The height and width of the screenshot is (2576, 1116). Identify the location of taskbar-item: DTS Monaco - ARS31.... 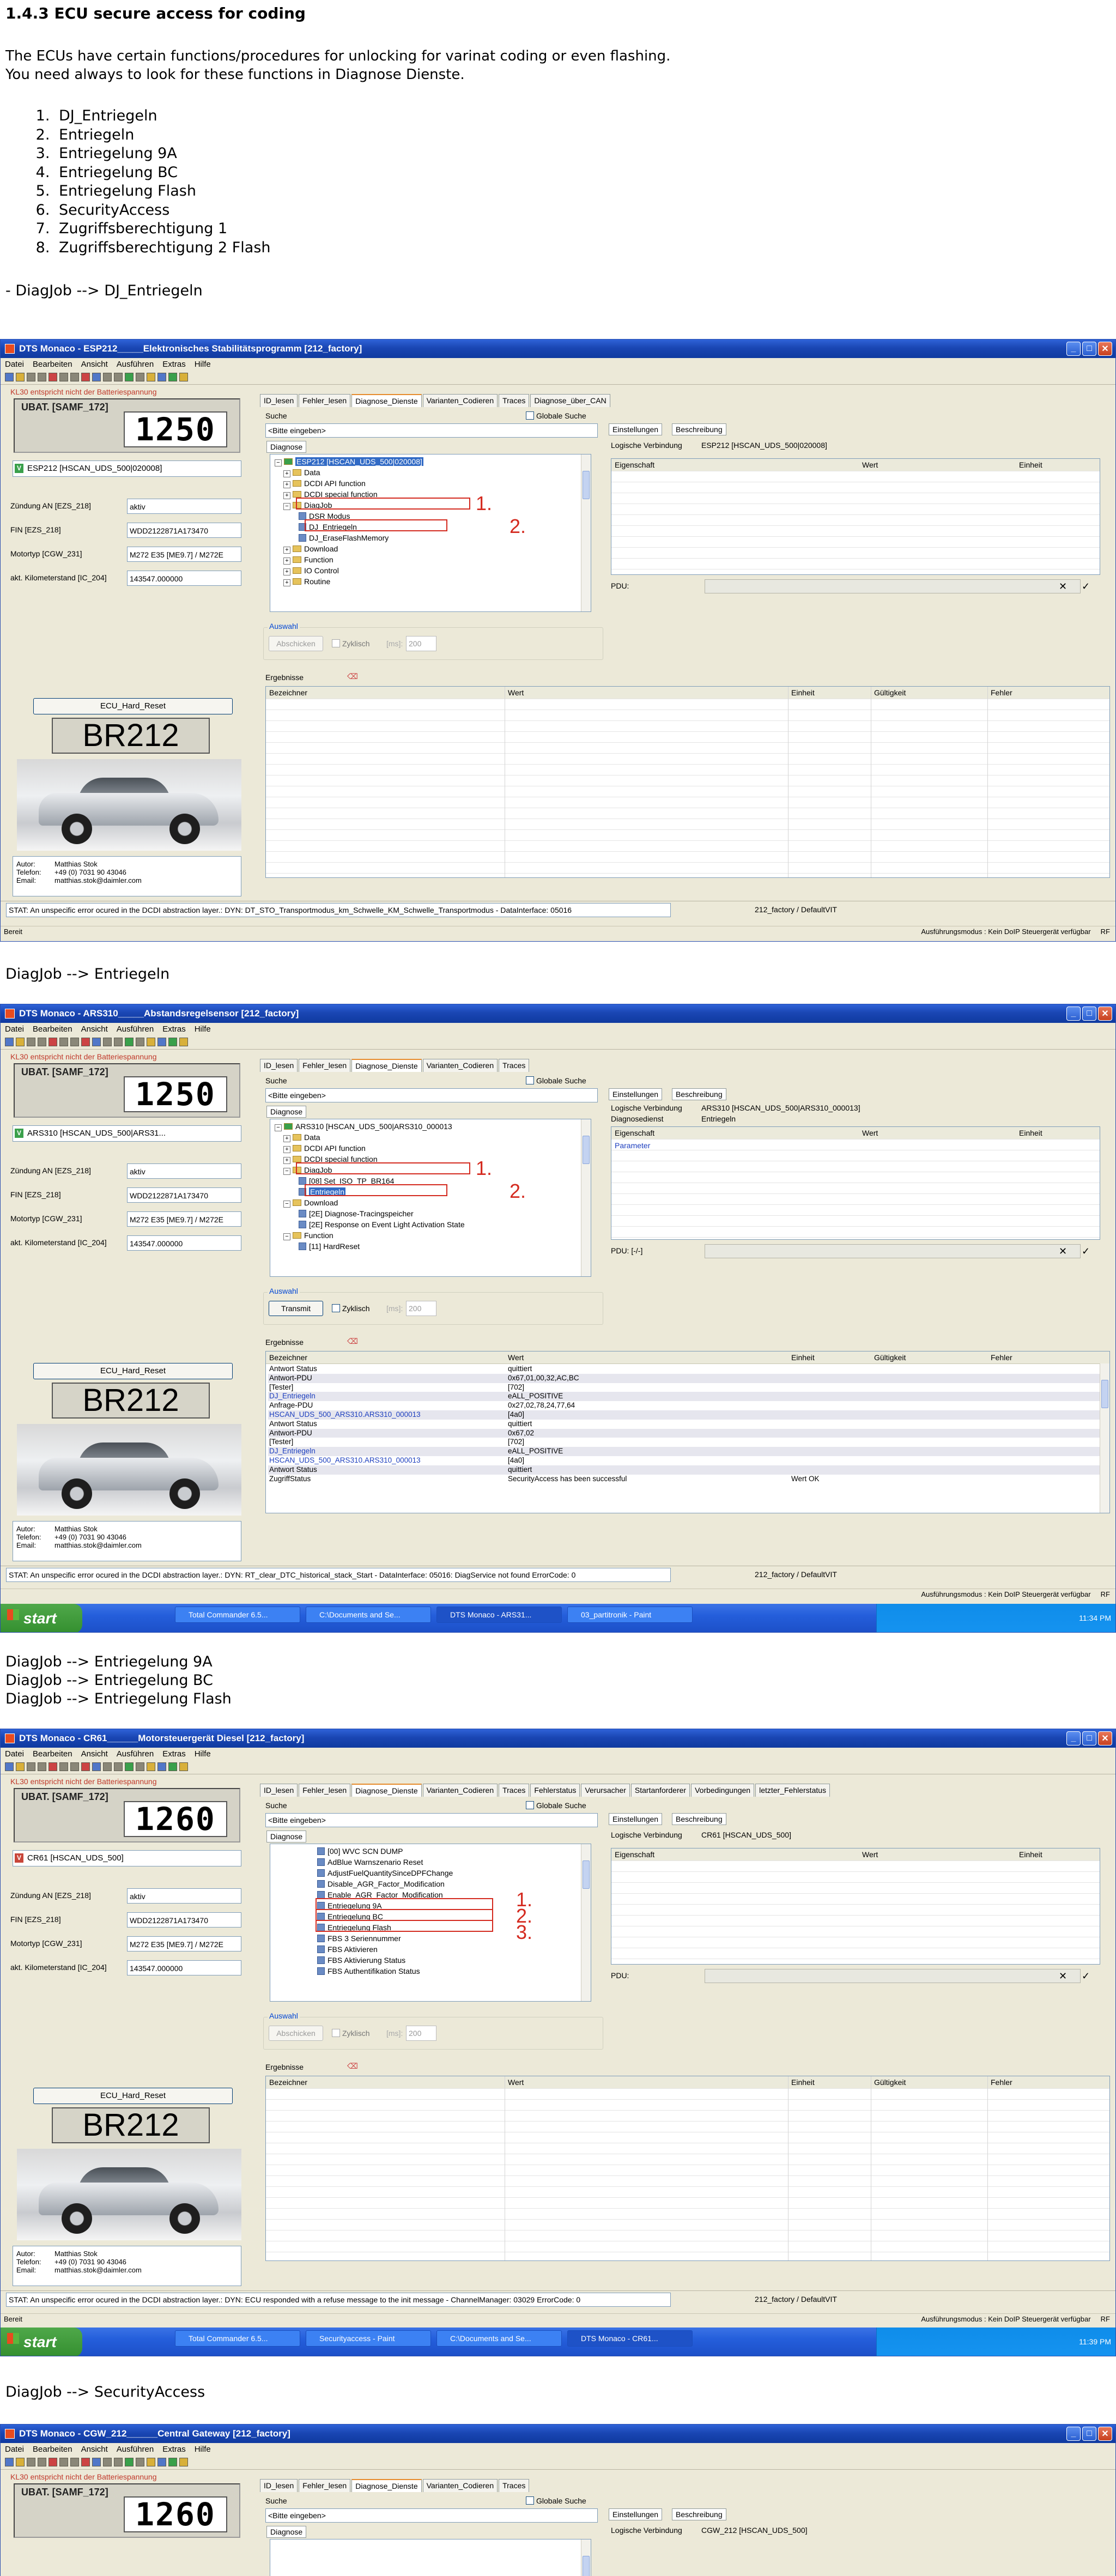
(499, 1615).